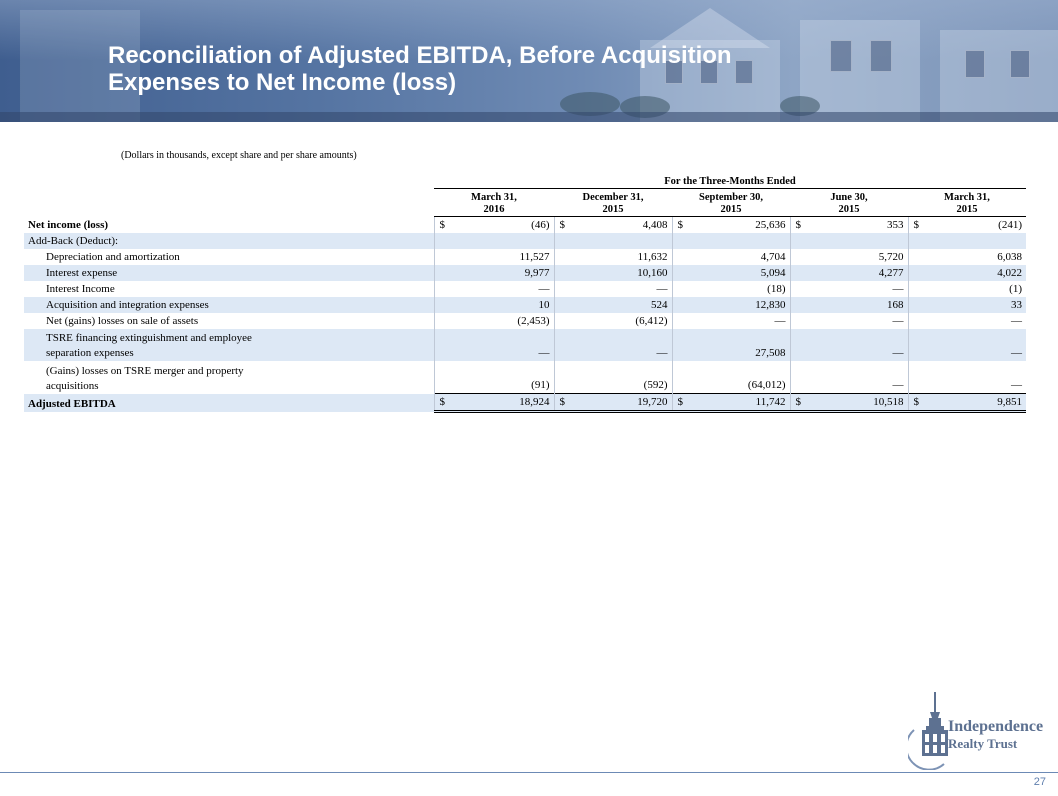 The width and height of the screenshot is (1058, 796). Describe the element at coordinates (731, 202) in the screenshot. I see `column-header: September 30, 2015` at that location.